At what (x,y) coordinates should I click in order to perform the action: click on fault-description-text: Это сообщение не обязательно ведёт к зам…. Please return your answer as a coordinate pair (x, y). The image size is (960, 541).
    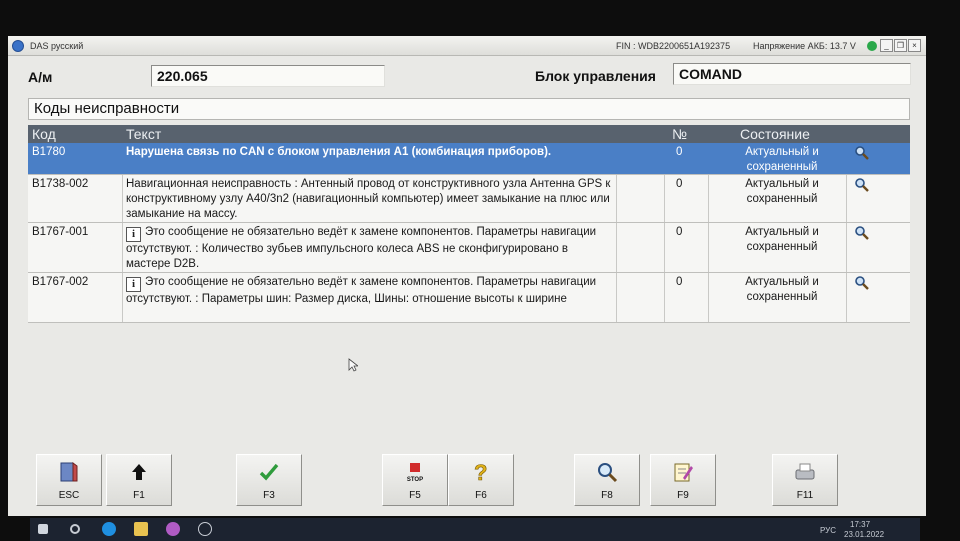
    Looking at the image, I should click on (361, 290).